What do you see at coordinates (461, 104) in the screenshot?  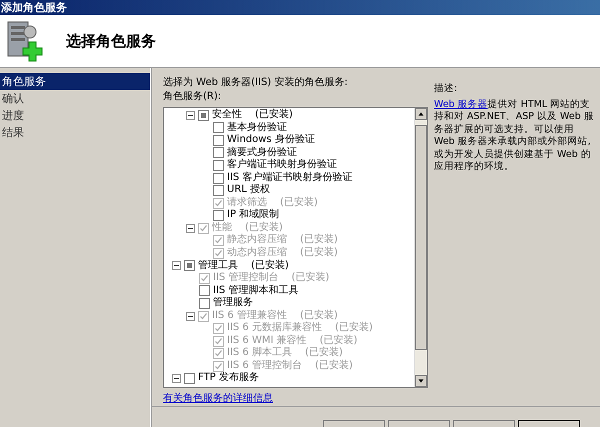 I see `web-server-link: Web 服务器` at bounding box center [461, 104].